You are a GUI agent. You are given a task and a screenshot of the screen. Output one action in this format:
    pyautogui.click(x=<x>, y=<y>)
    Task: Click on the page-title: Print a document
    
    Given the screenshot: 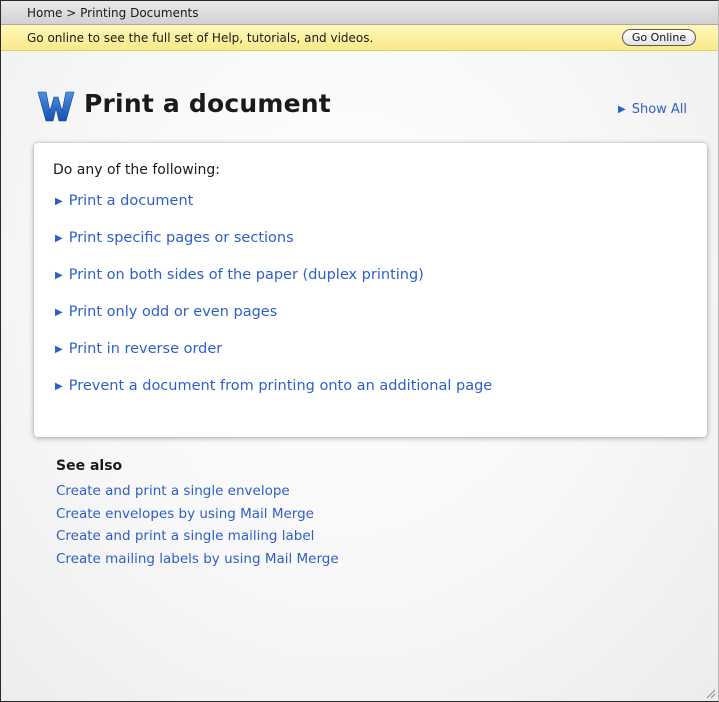 What is the action you would take?
    pyautogui.click(x=207, y=103)
    